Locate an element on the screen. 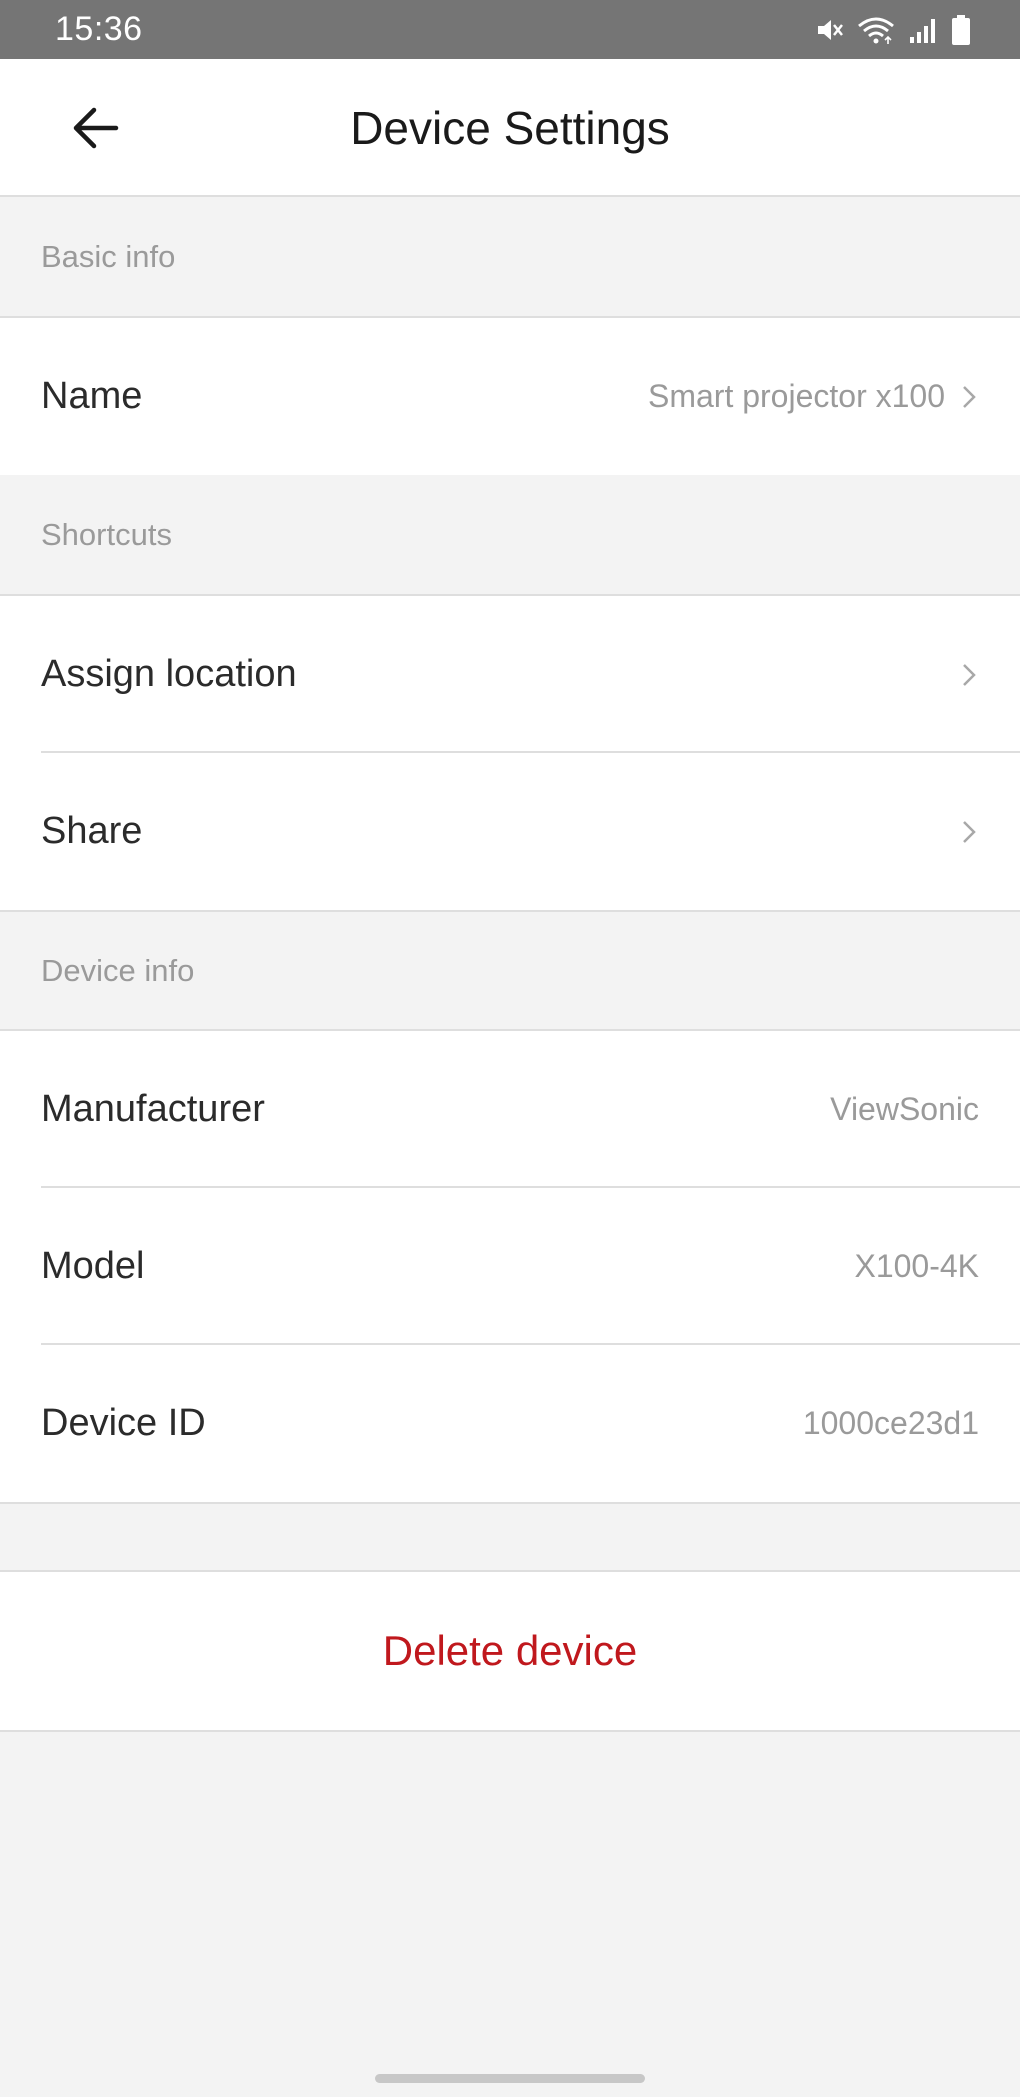  mute-icon is located at coordinates (829, 30).